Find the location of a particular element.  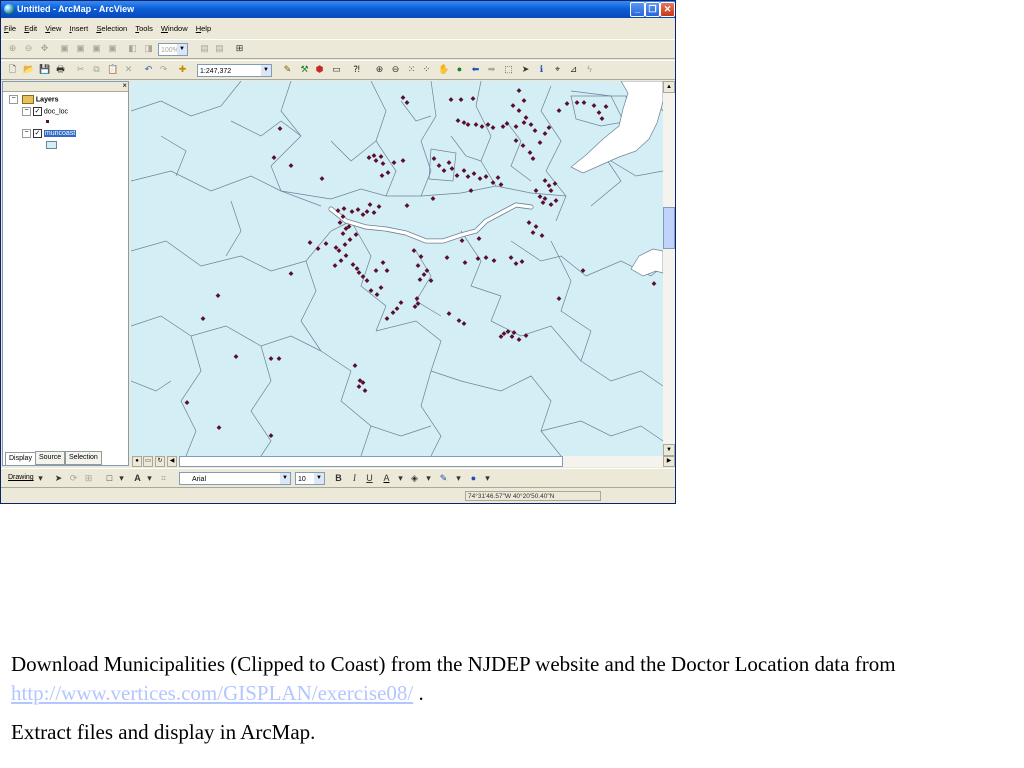

menu-insert: Insert is located at coordinates (78, 28).